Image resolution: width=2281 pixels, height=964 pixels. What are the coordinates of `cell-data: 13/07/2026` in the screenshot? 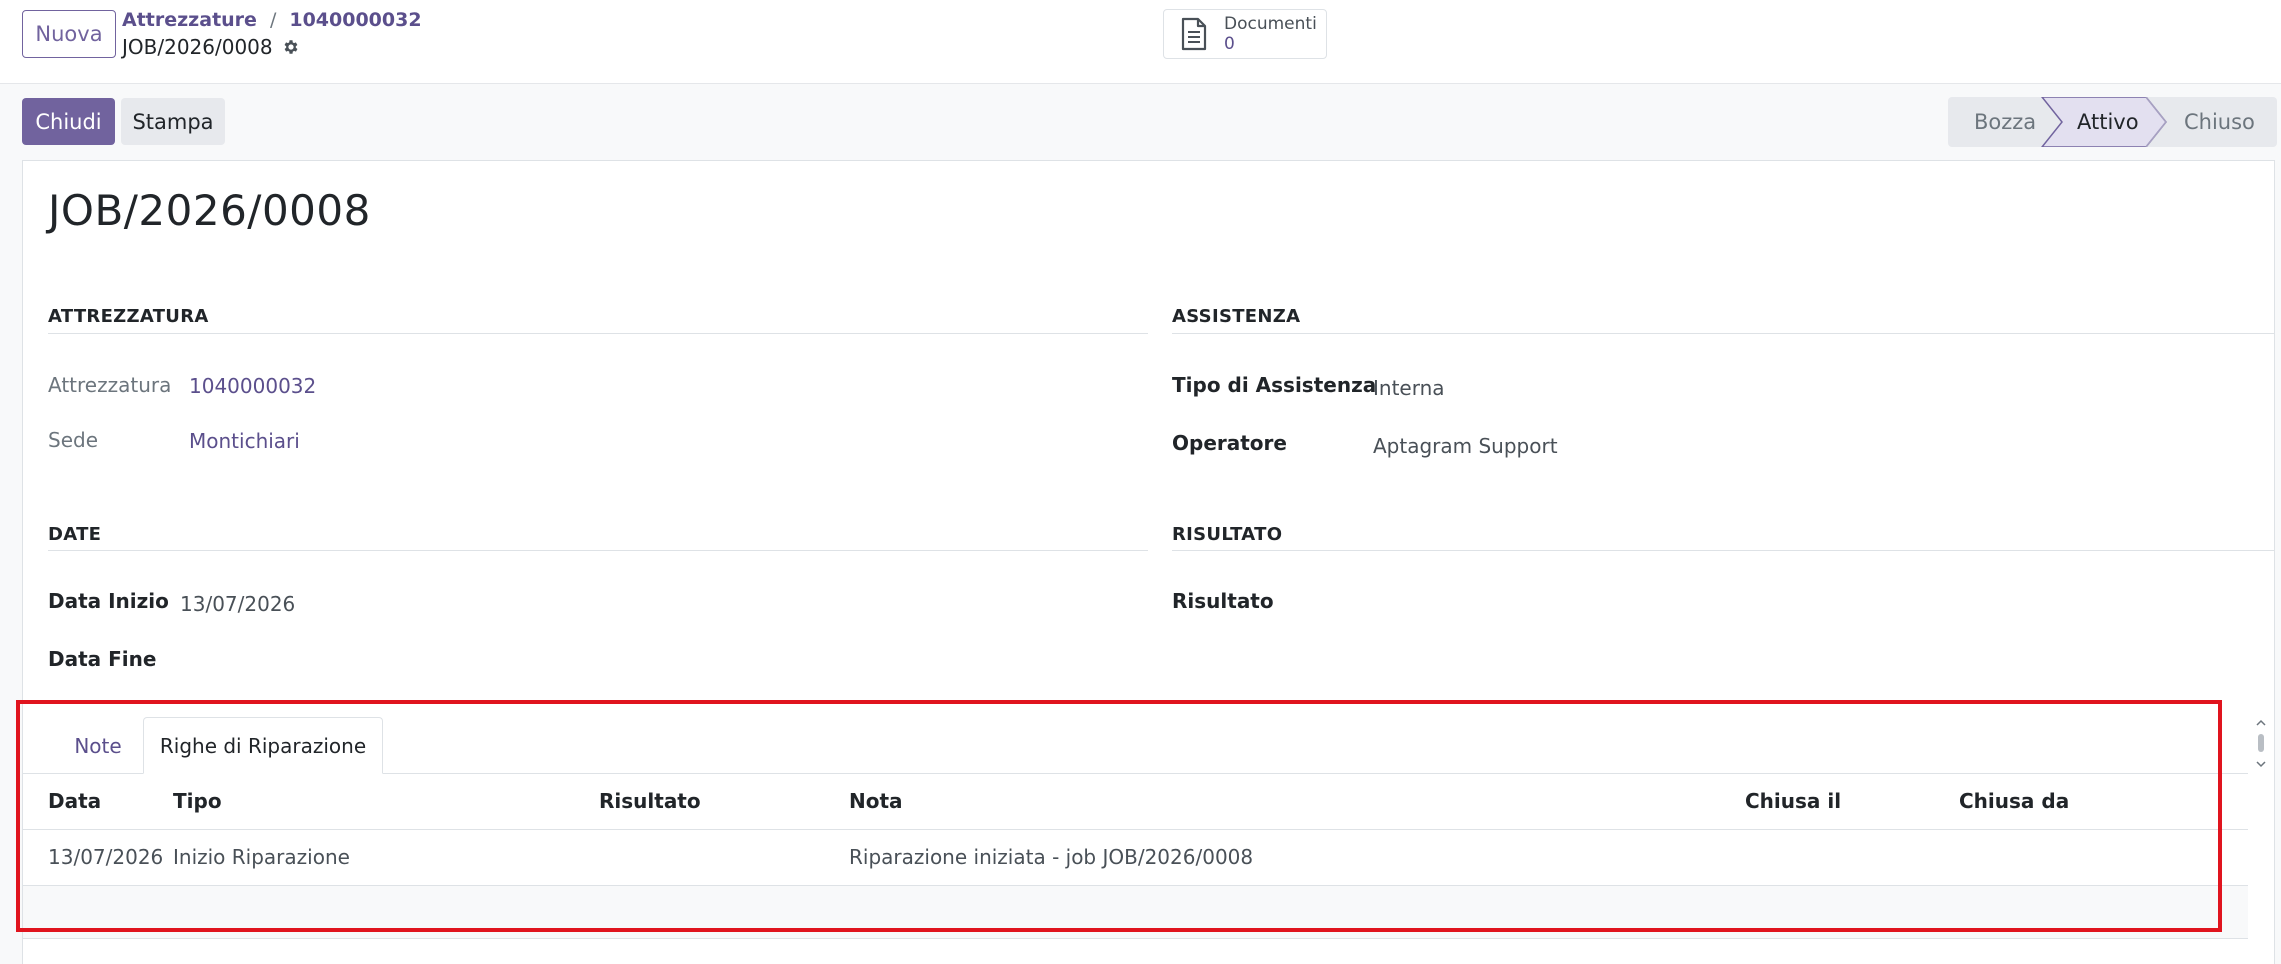 It's located at (106, 857).